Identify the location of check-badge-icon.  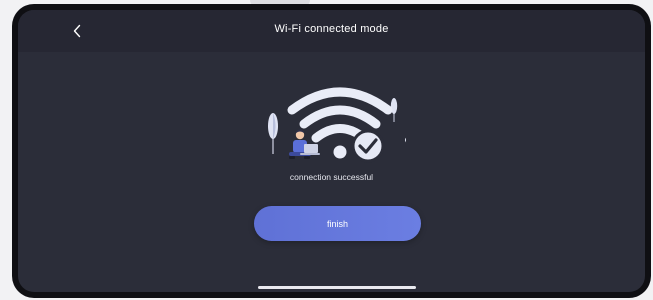
(368, 146).